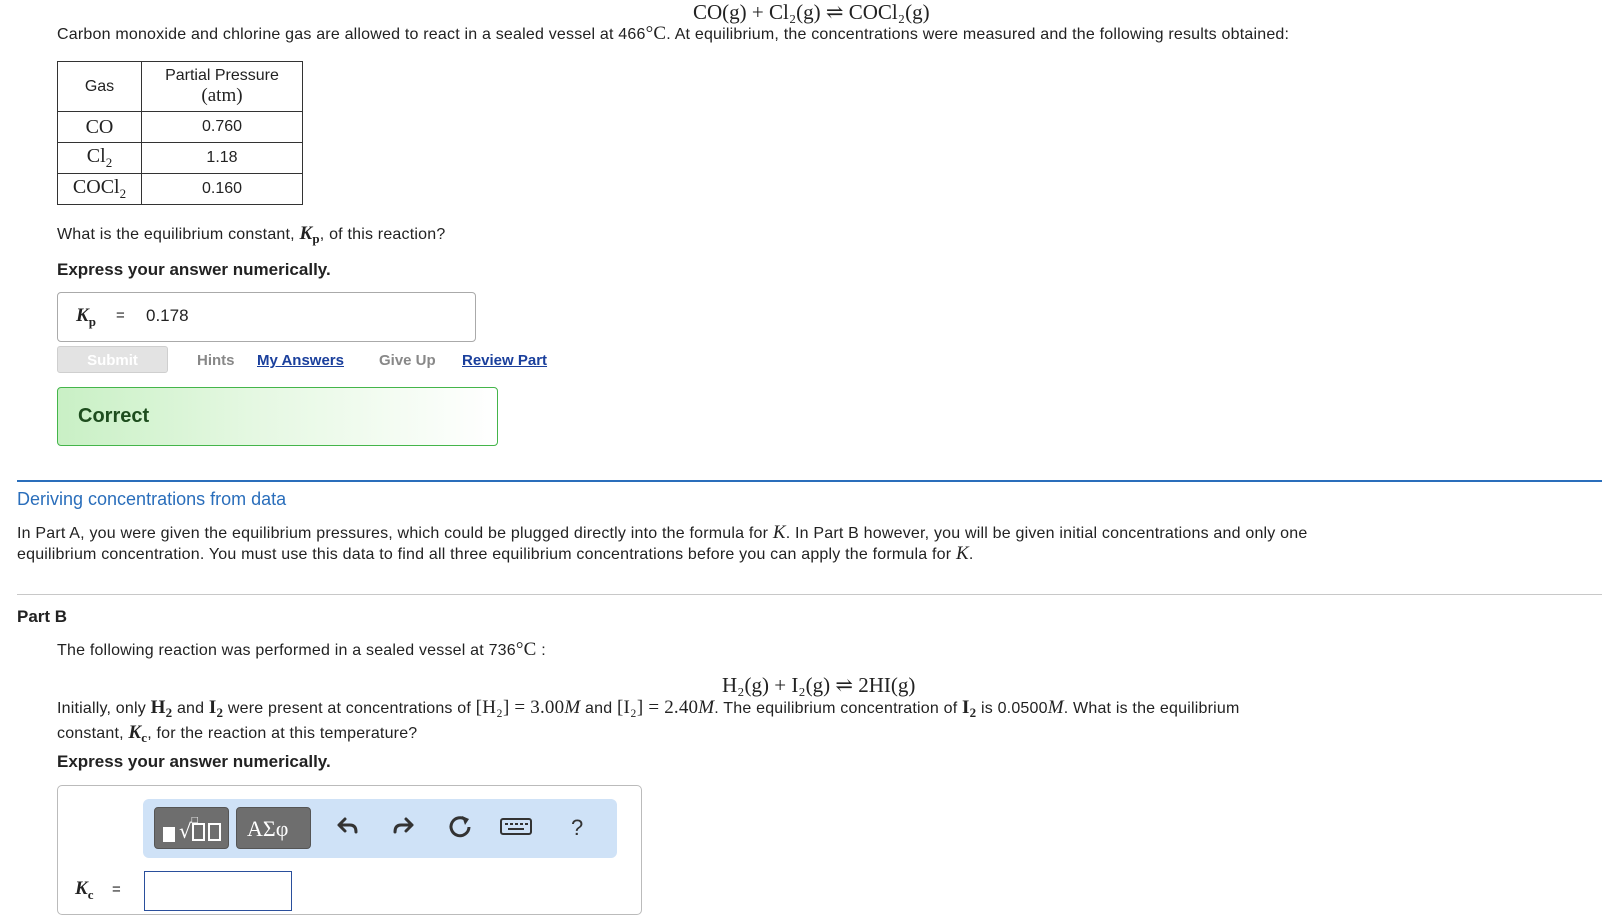 The width and height of the screenshot is (1602, 915). What do you see at coordinates (114, 416) in the screenshot?
I see `correct-feedback-text: Correct` at bounding box center [114, 416].